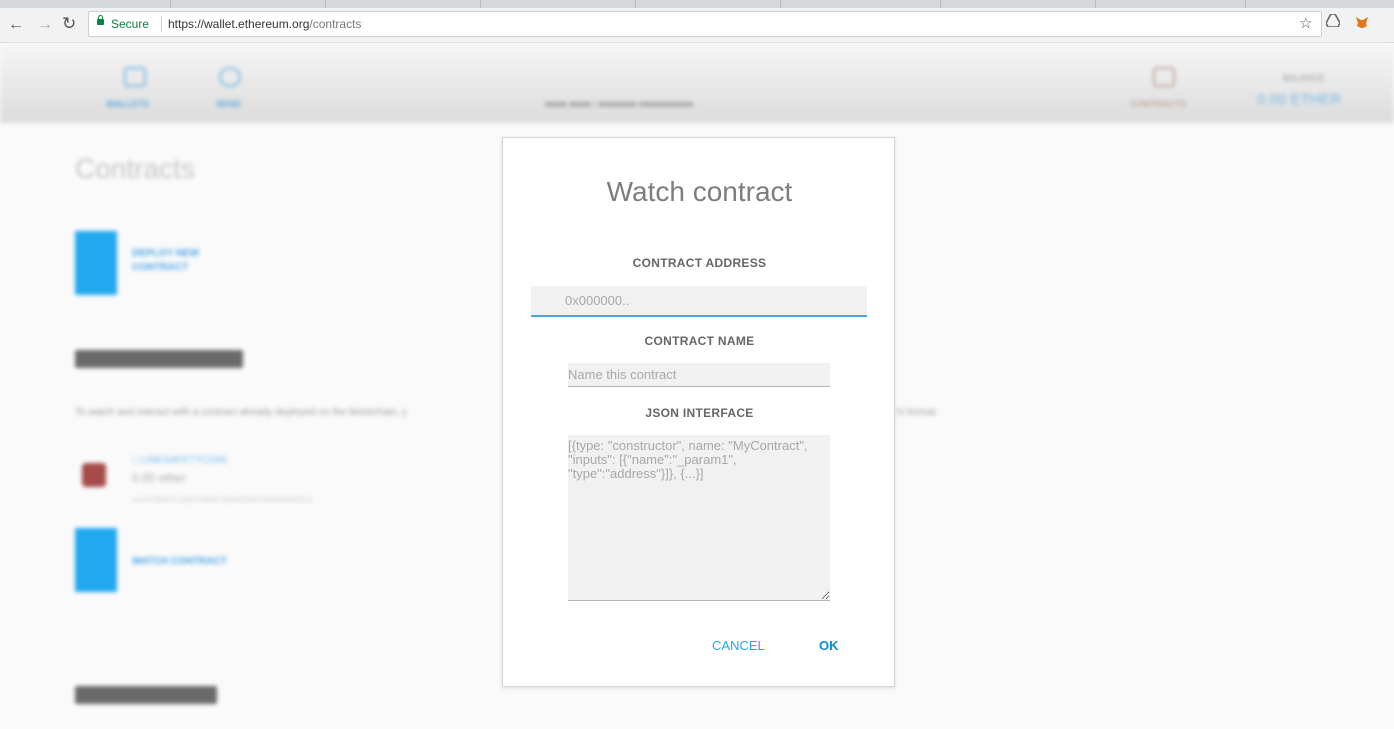 This screenshot has width=1394, height=729. I want to click on contract-address-label: CONTRACT ADDRESS, so click(699, 263).